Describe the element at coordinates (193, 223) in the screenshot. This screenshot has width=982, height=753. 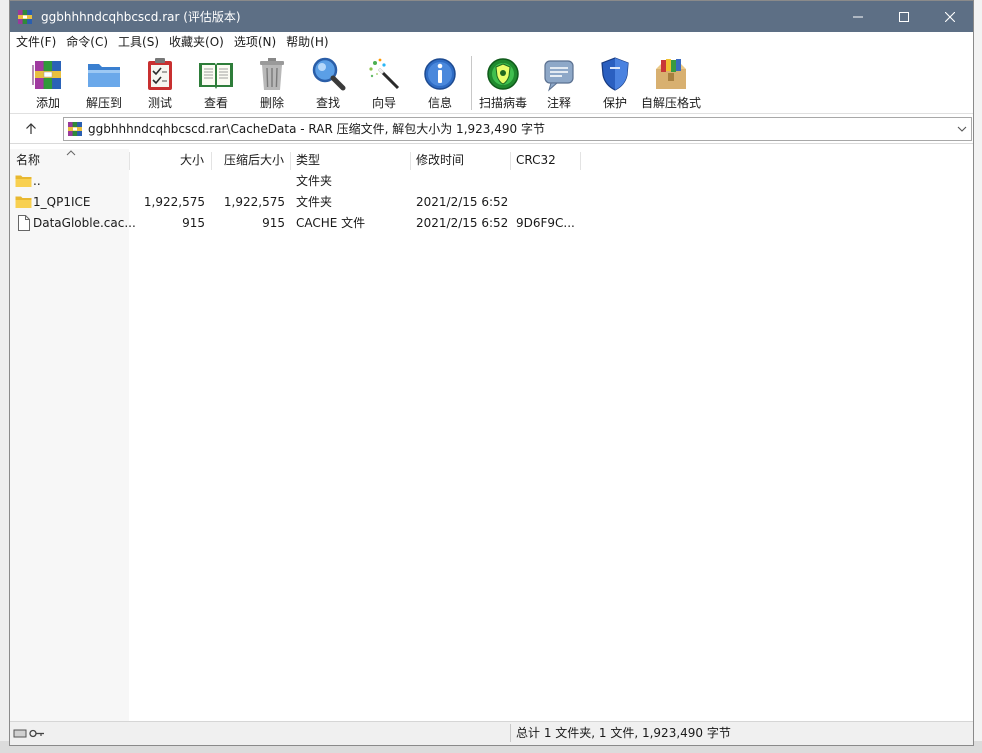
I see `file-size: 915` at that location.